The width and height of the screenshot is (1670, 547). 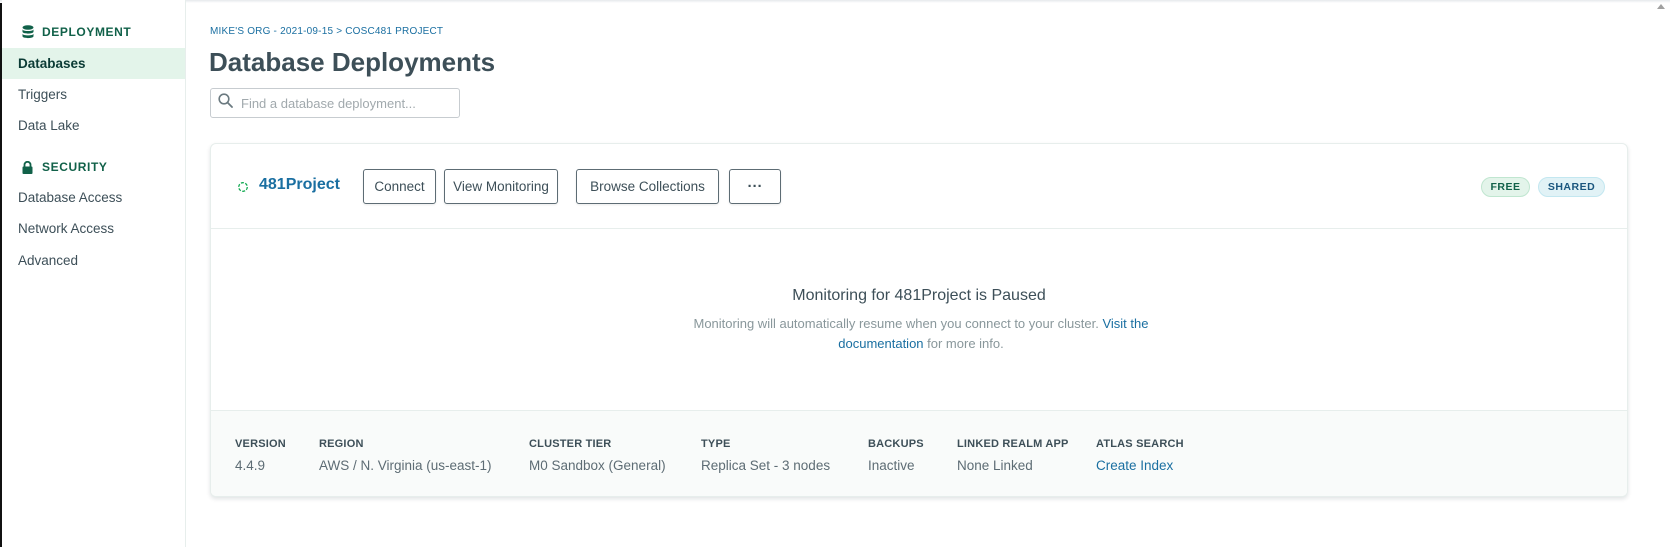 What do you see at coordinates (341, 444) in the screenshot?
I see `detail-label: REGION` at bounding box center [341, 444].